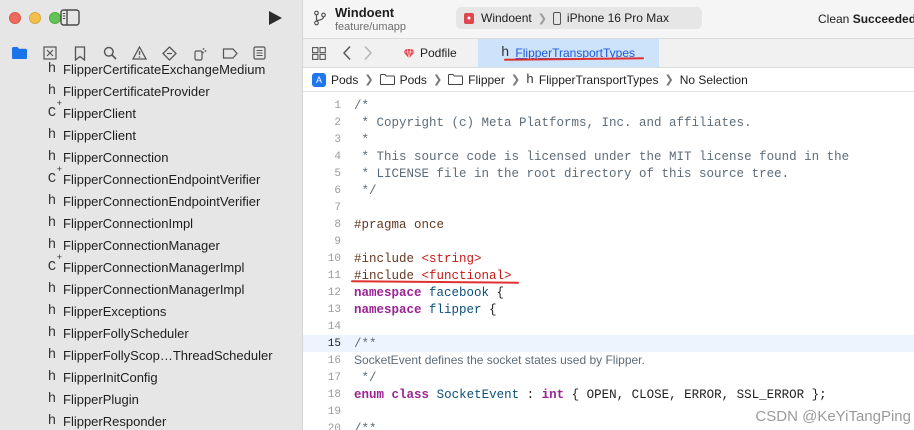 The height and width of the screenshot is (430, 914). I want to click on file-name: FlipperConnectionManagerImpl, so click(154, 289).